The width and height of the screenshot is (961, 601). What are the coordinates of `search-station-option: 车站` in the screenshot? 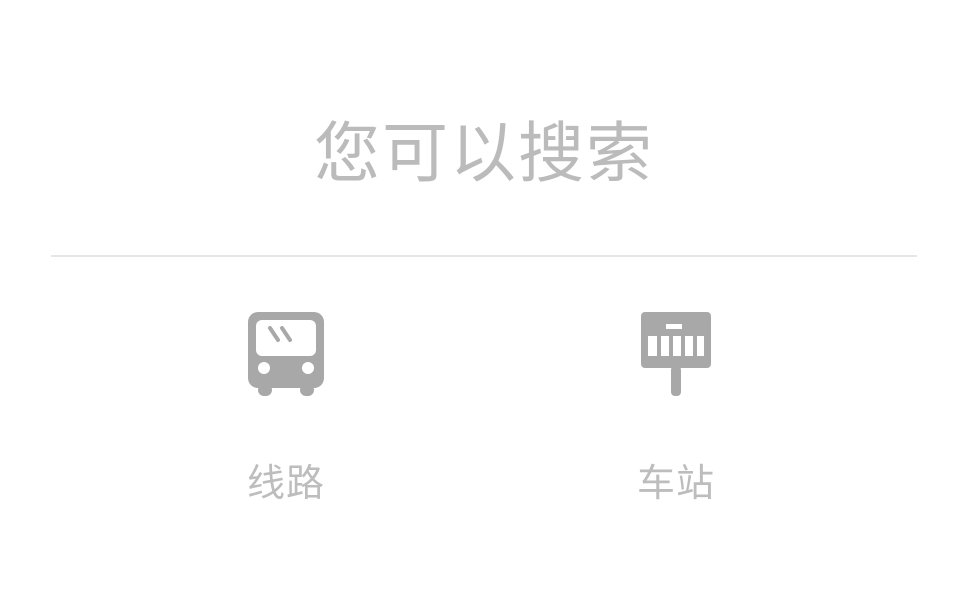 It's located at (676, 411).